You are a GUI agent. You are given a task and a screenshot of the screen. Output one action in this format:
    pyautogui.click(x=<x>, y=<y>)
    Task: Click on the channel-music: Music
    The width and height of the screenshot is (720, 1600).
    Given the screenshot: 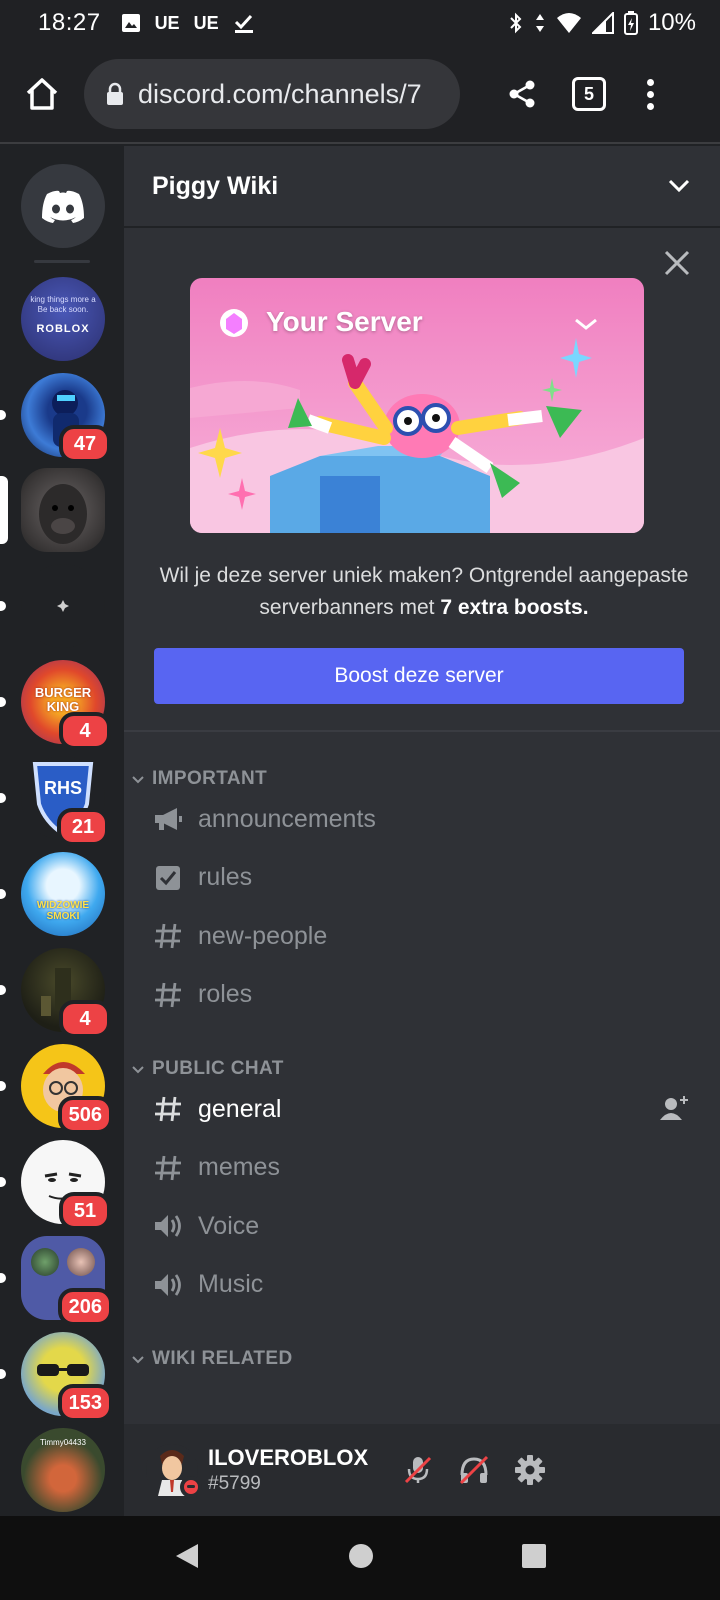 What is the action you would take?
    pyautogui.click(x=422, y=1285)
    